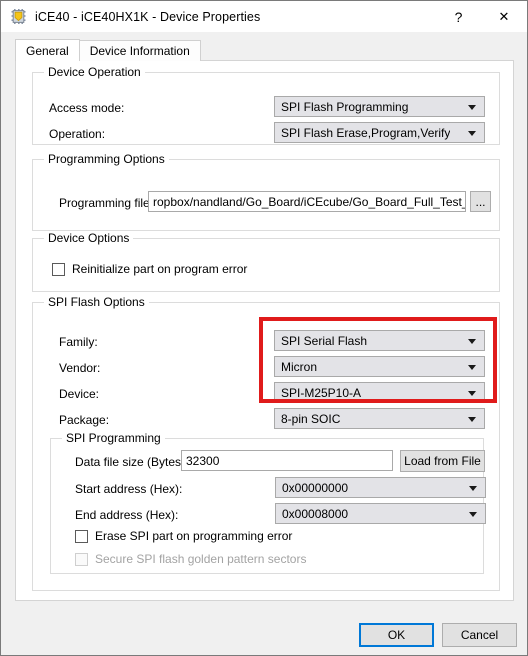 Image resolution: width=528 pixels, height=656 pixels. What do you see at coordinates (129, 489) in the screenshot?
I see `start-address-label: Start address (Hex):` at bounding box center [129, 489].